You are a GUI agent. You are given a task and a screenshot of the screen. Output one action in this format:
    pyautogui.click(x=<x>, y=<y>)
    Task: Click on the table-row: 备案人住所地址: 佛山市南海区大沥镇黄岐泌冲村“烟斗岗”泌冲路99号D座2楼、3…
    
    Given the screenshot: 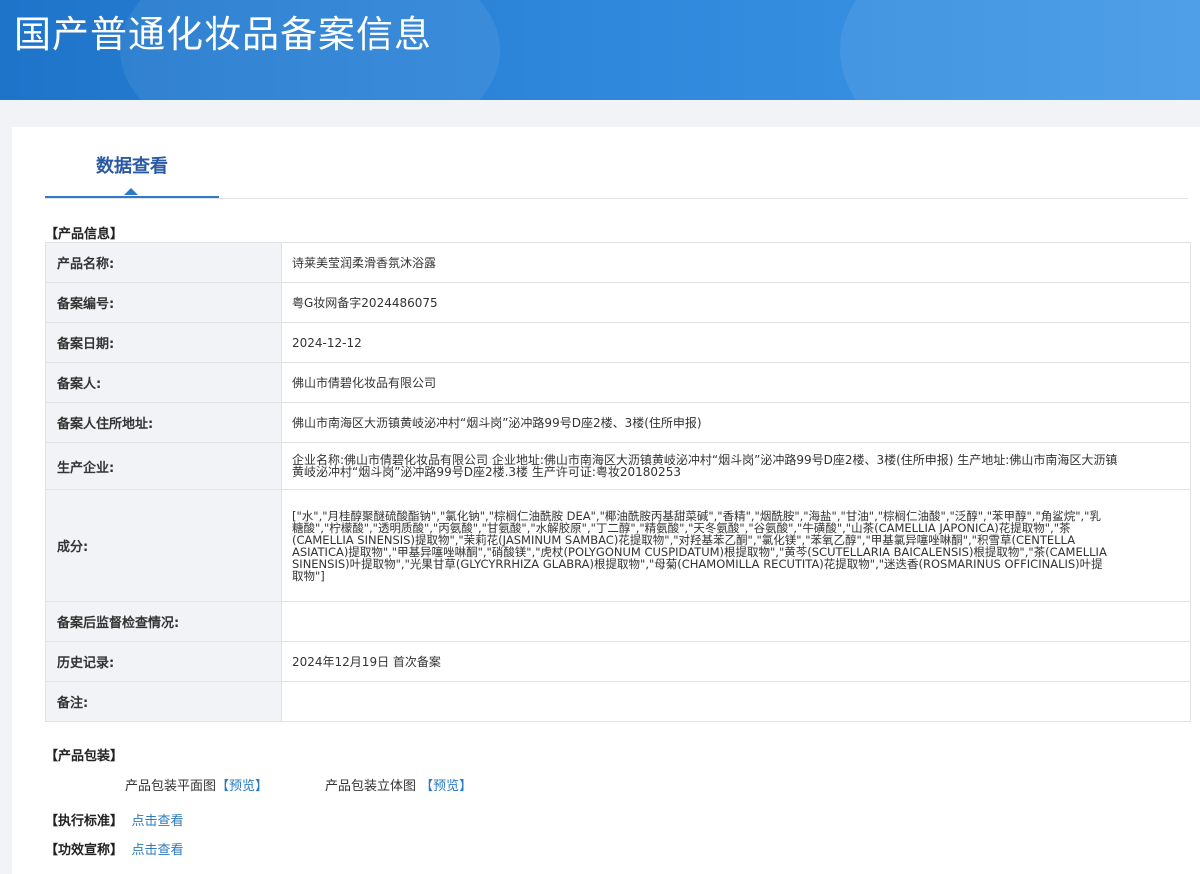 What is the action you would take?
    pyautogui.click(x=618, y=422)
    